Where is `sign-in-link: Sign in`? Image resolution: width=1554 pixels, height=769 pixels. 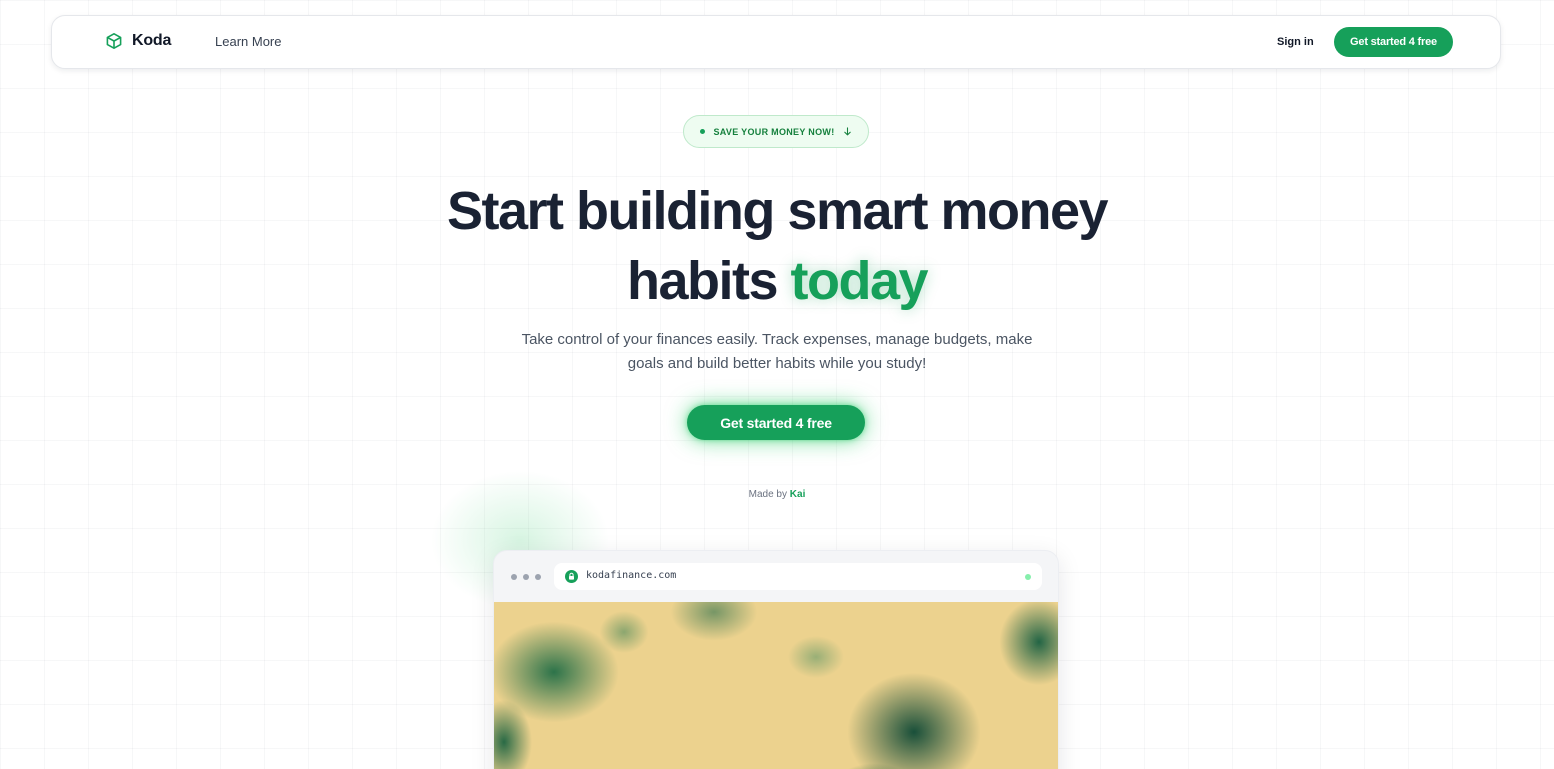
sign-in-link: Sign in is located at coordinates (1295, 42).